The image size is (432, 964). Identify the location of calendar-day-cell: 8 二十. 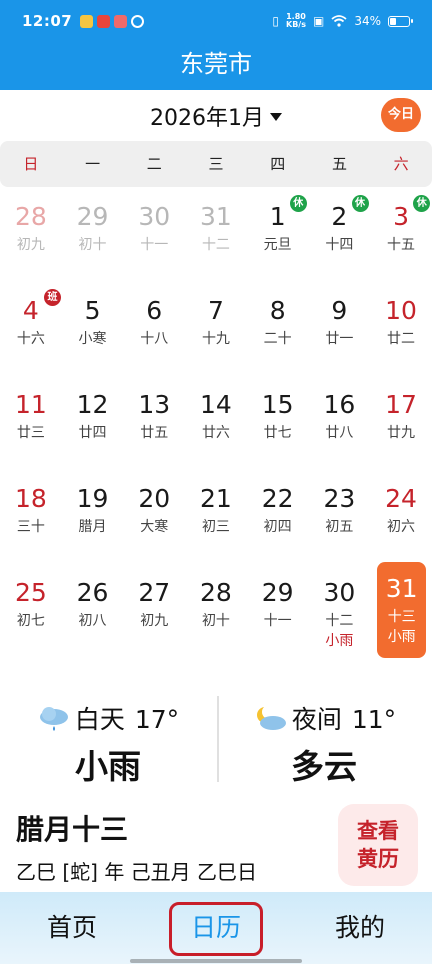
(278, 329).